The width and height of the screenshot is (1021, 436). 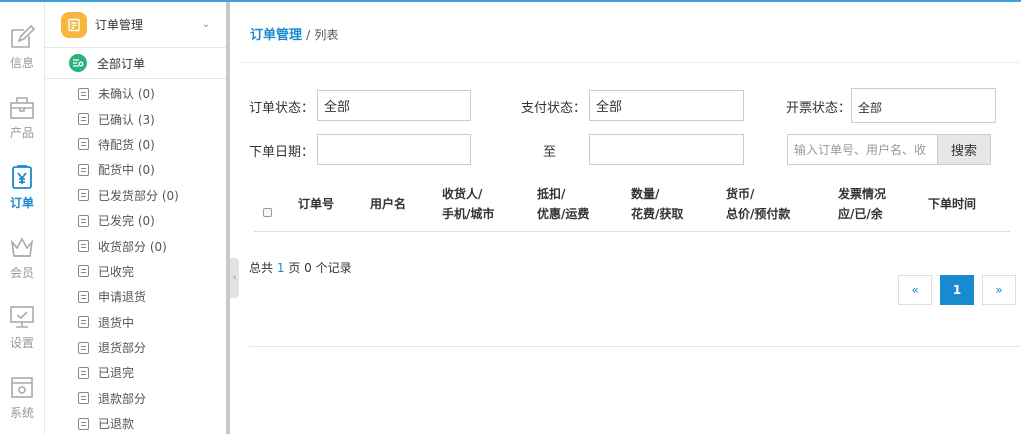 What do you see at coordinates (666, 105) in the screenshot?
I see `pay-status-select: 全部` at bounding box center [666, 105].